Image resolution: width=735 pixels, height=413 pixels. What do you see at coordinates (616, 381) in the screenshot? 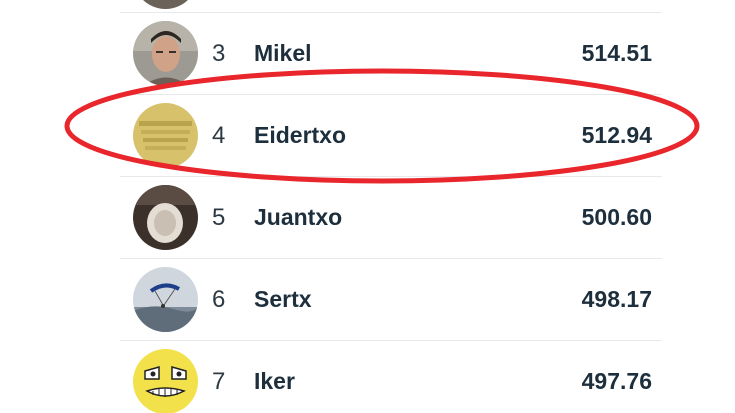
I see `player-score: 497.76` at bounding box center [616, 381].